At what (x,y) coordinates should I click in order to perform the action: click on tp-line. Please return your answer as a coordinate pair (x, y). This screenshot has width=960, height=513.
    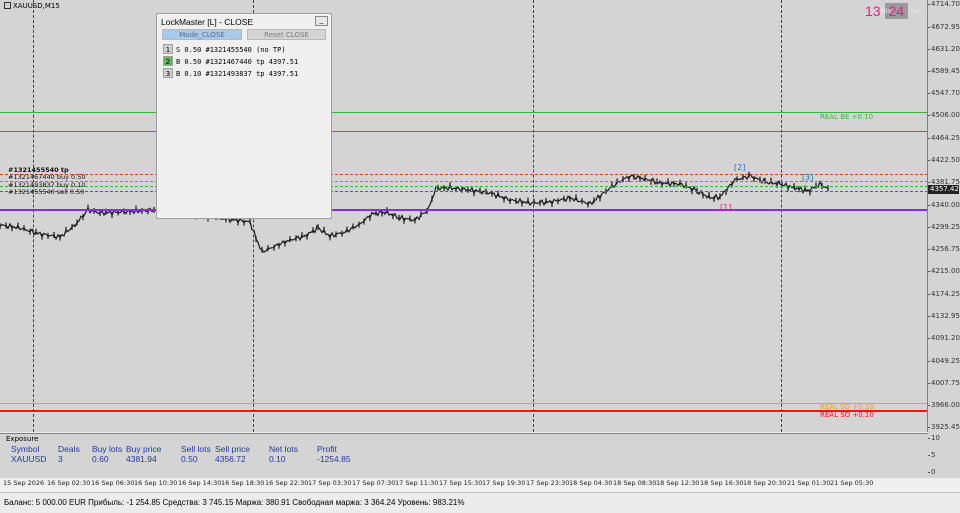
    Looking at the image, I should click on (463, 181).